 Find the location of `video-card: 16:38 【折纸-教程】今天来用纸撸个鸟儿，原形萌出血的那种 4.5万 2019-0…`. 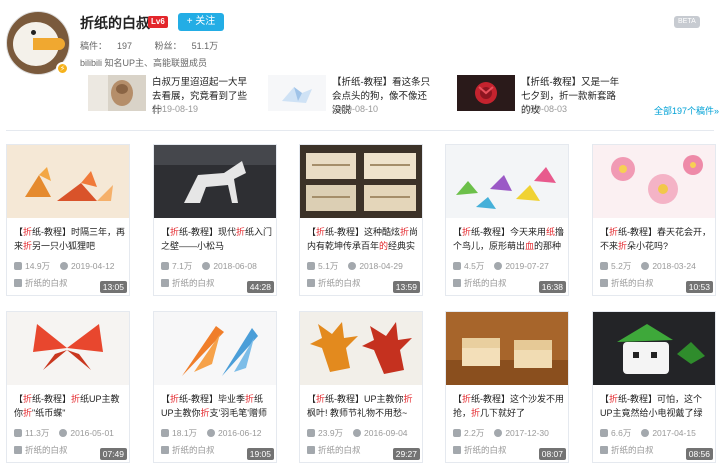

video-card: 16:38 【折纸-教程】今天来用纸撸个鸟儿，原形萌出血的那种 4.5万 2019-0… is located at coordinates (507, 220).